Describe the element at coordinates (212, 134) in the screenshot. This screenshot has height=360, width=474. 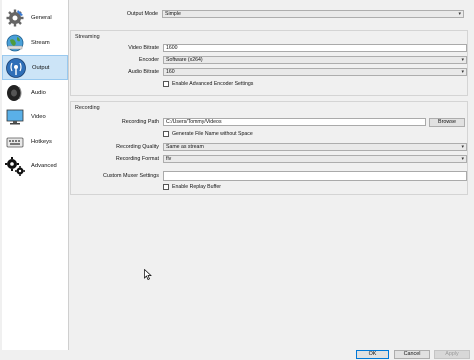
I see `no-space-label: Generate File Name without Space` at that location.